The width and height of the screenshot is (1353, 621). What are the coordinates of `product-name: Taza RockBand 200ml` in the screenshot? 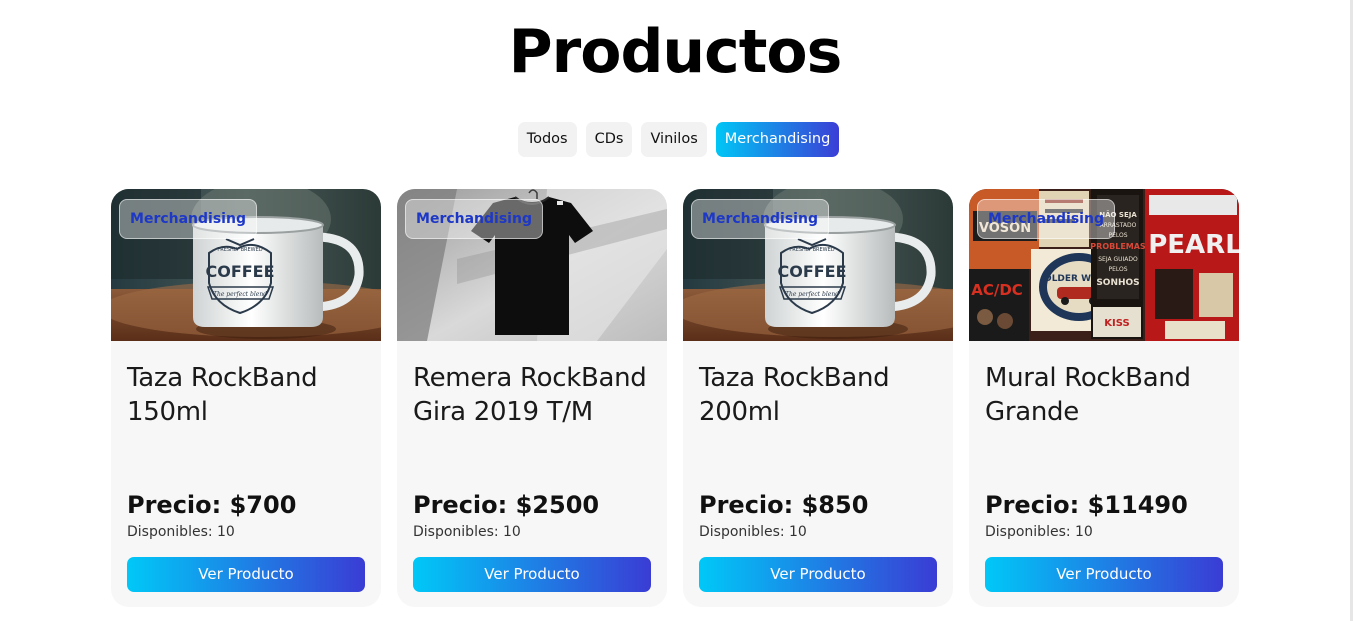 It's located at (794, 395).